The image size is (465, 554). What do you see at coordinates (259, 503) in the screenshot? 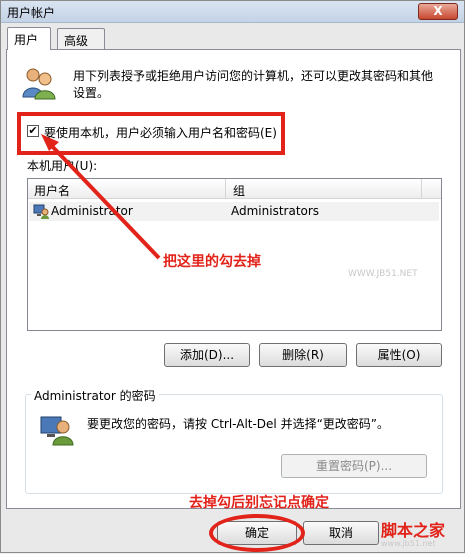
I see `confirm-annotation: 去掉勾后别忘记点确定` at bounding box center [259, 503].